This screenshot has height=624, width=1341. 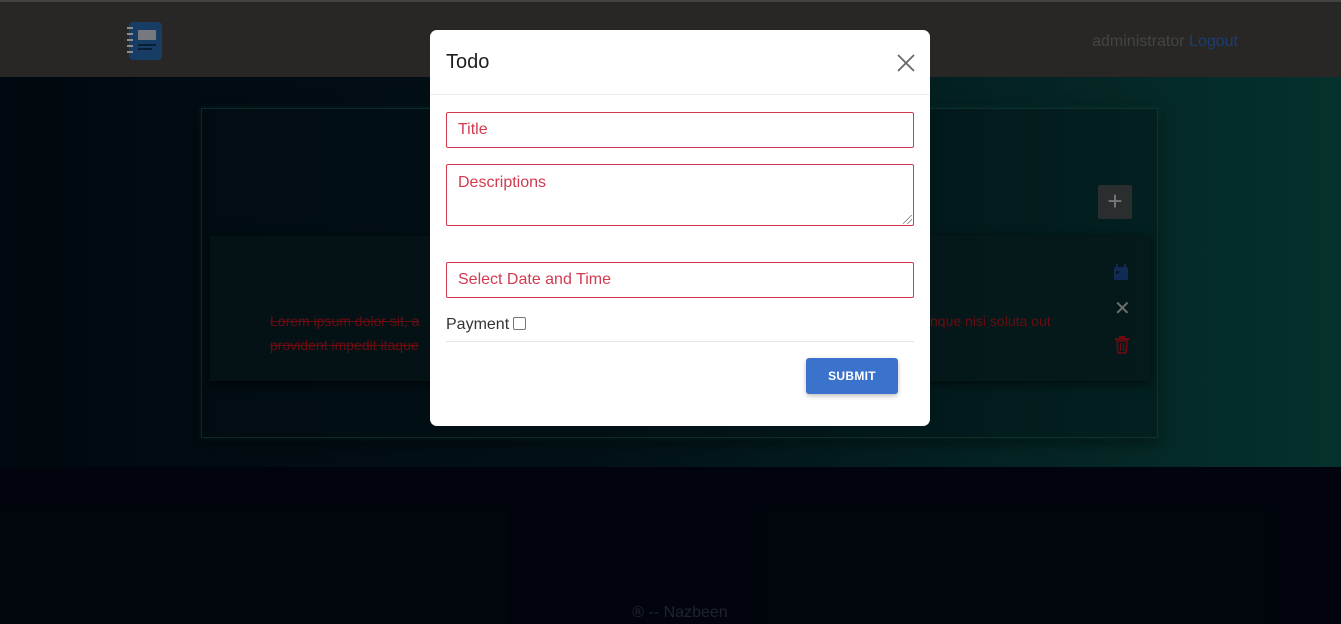 I want to click on datetime-input: Select Date and Time, so click(x=680, y=280).